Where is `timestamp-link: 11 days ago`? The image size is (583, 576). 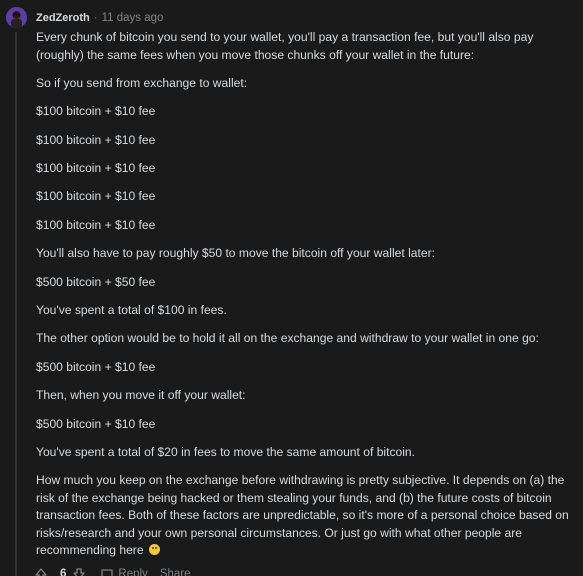
timestamp-link: 11 days ago is located at coordinates (133, 18).